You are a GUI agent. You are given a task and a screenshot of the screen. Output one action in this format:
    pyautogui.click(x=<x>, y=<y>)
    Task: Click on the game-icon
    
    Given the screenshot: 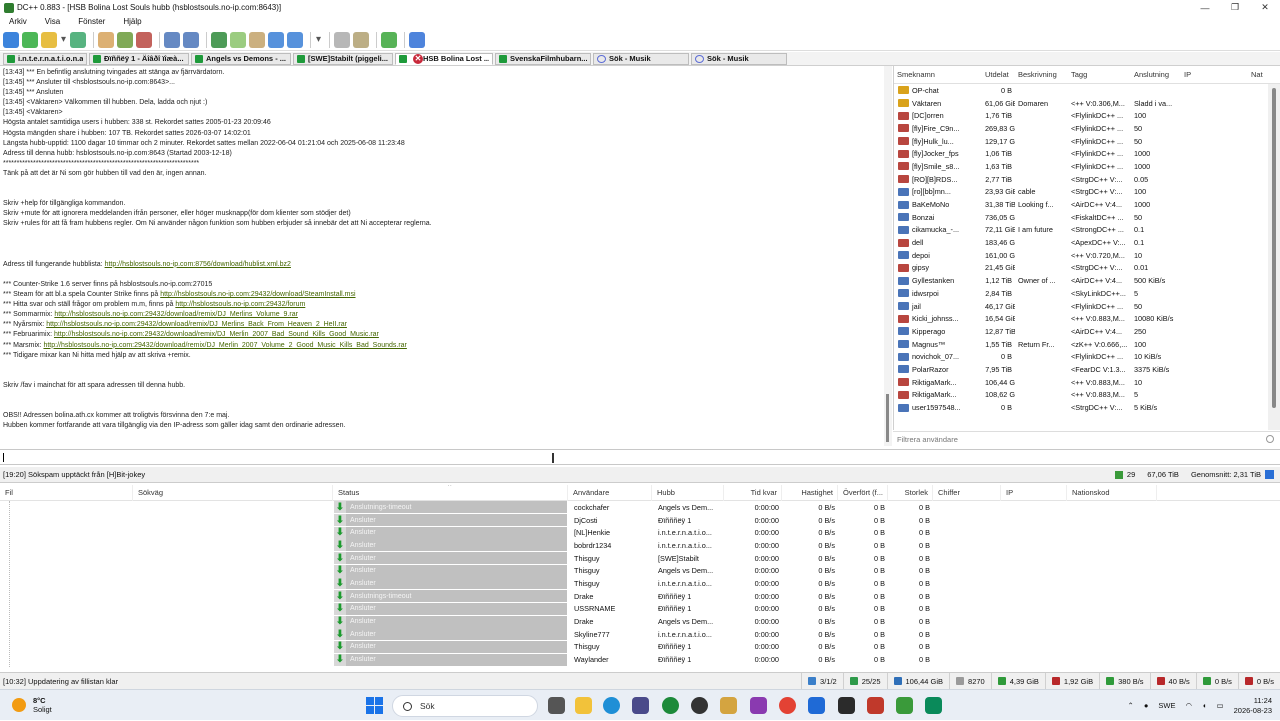 What is the action you would take?
    pyautogui.click(x=846, y=705)
    